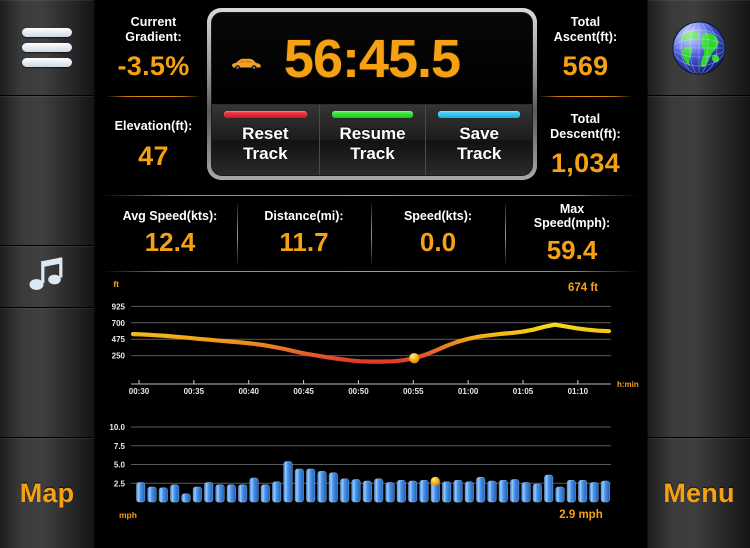  Describe the element at coordinates (468, 391) in the screenshot. I see `svg-text: 01:00` at that location.